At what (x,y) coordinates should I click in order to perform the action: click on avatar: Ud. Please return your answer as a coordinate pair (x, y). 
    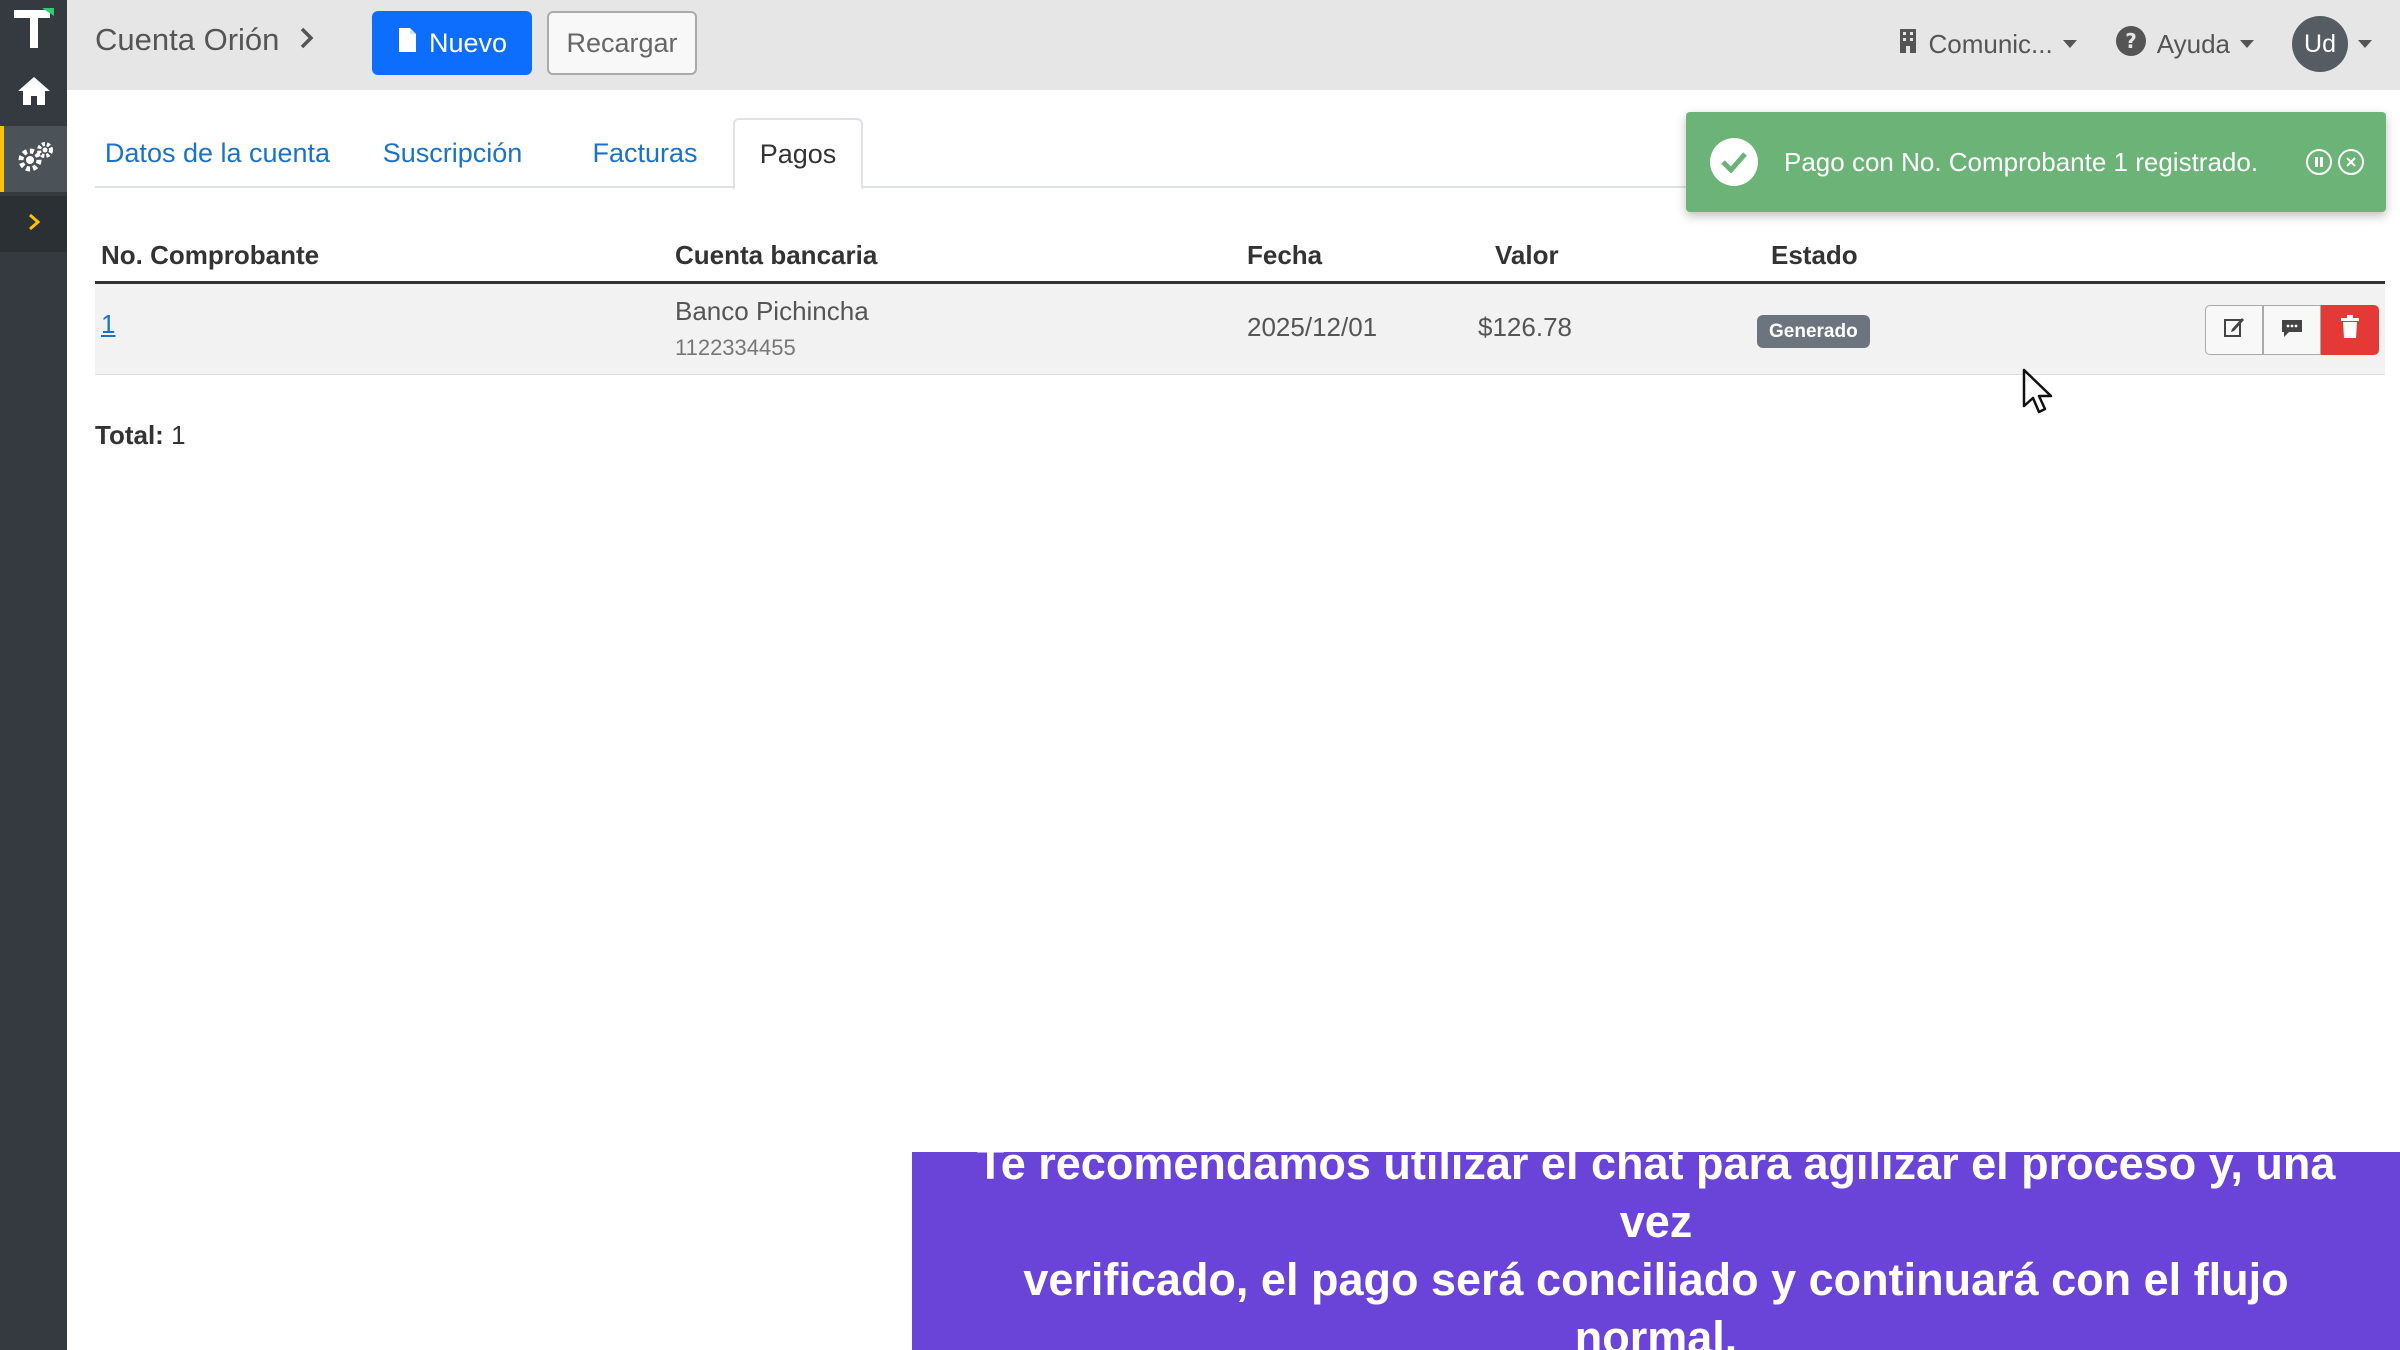
    Looking at the image, I should click on (2320, 44).